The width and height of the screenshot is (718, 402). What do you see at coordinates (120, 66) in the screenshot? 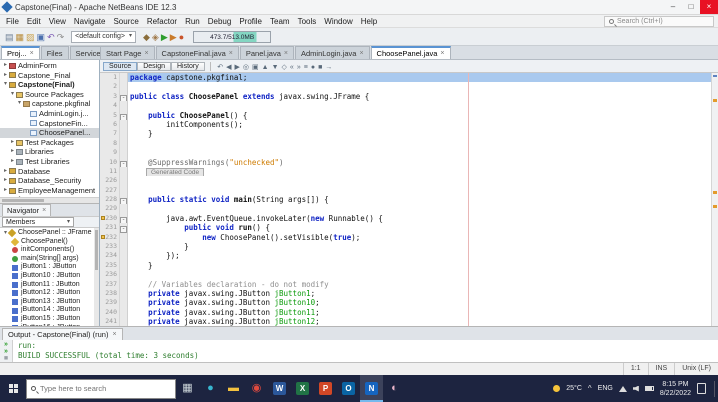
I see `view-button-source: Source` at bounding box center [120, 66].